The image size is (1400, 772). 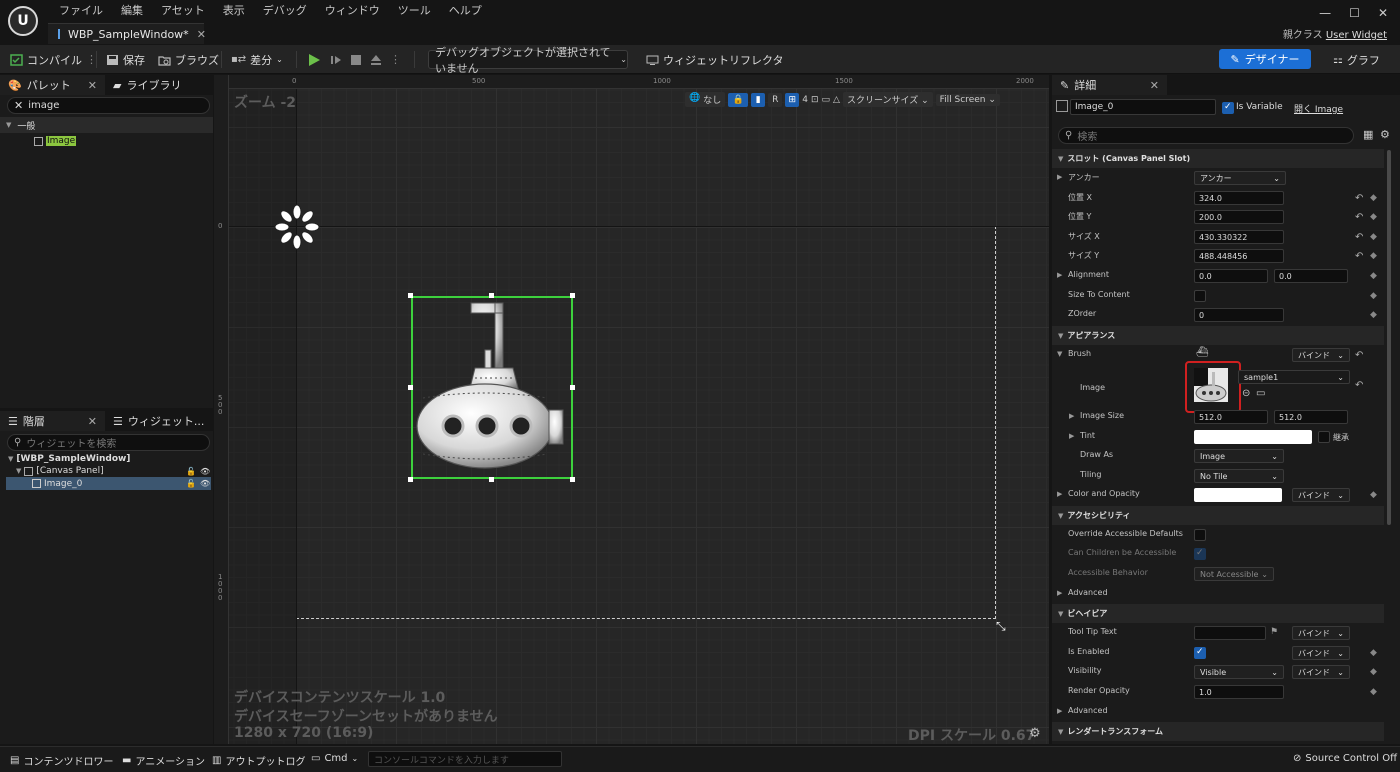 I want to click on enabled-bind-select: バインド ⌄, so click(x=1321, y=653).